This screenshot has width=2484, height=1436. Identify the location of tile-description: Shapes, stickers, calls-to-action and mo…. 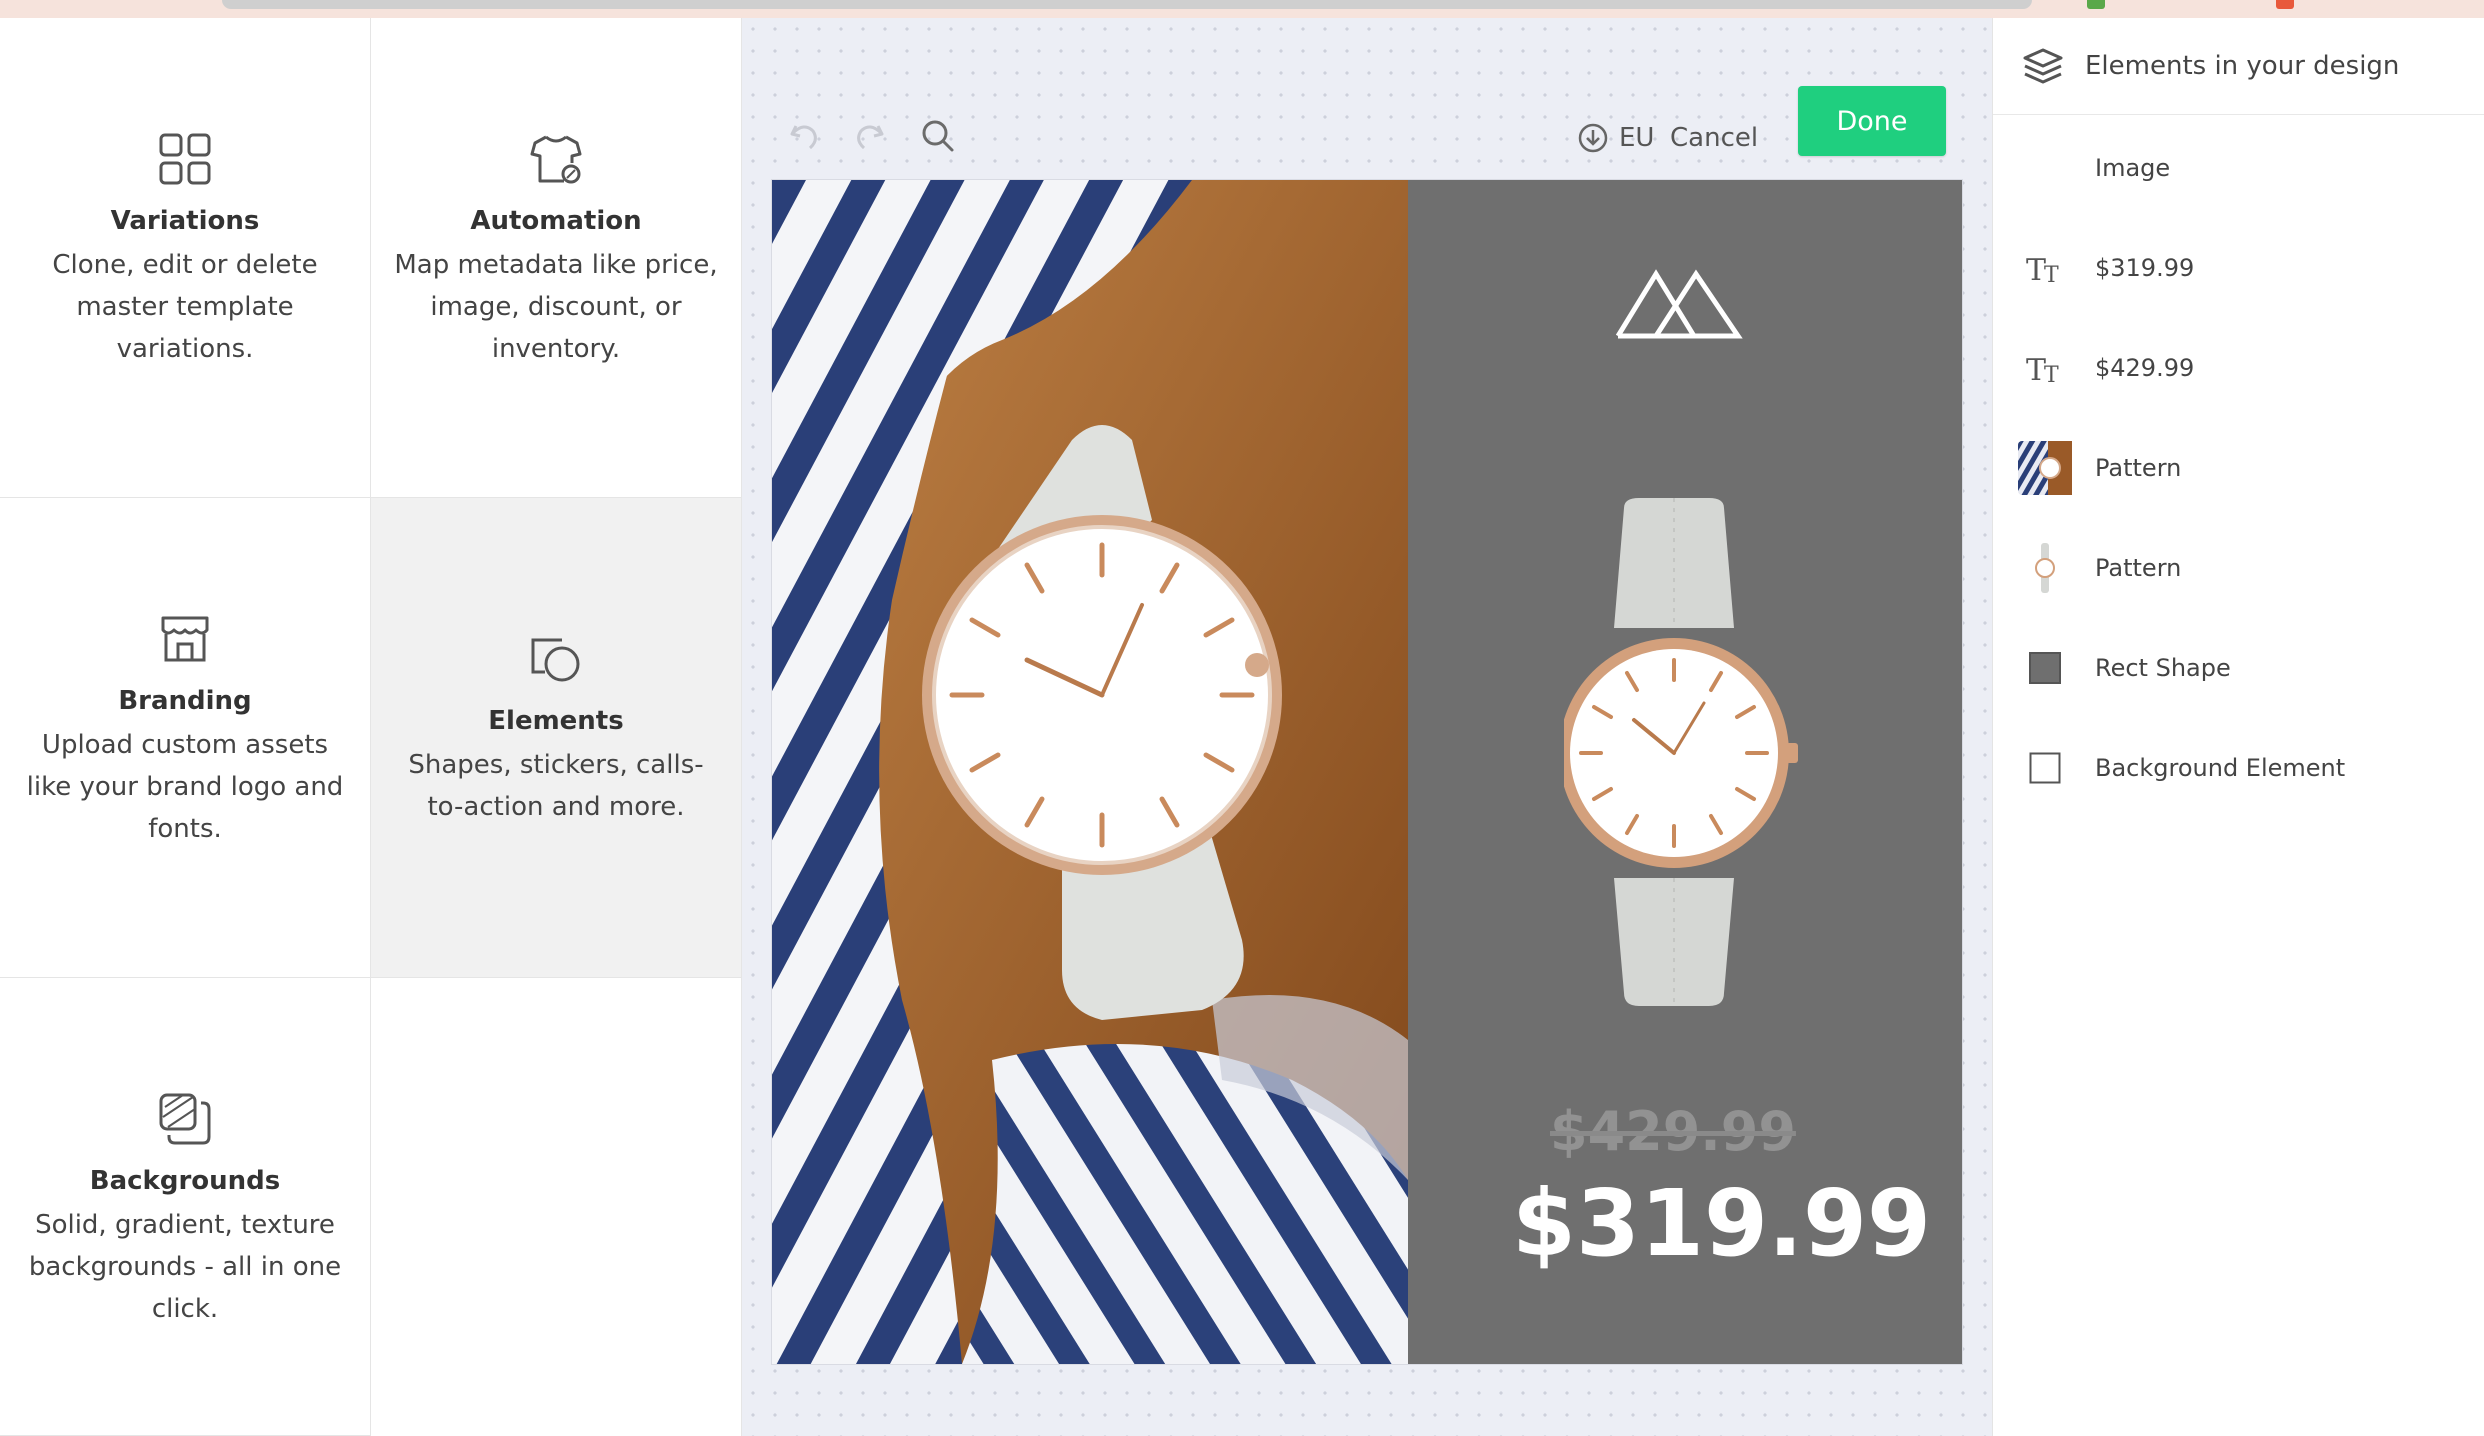
(556, 786).